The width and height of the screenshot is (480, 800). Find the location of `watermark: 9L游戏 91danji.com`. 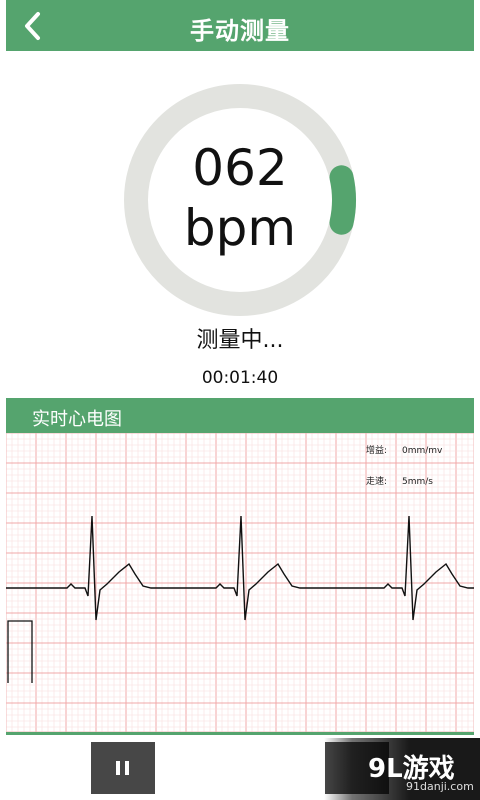

watermark: 9L游戏 91danji.com is located at coordinates (402, 769).